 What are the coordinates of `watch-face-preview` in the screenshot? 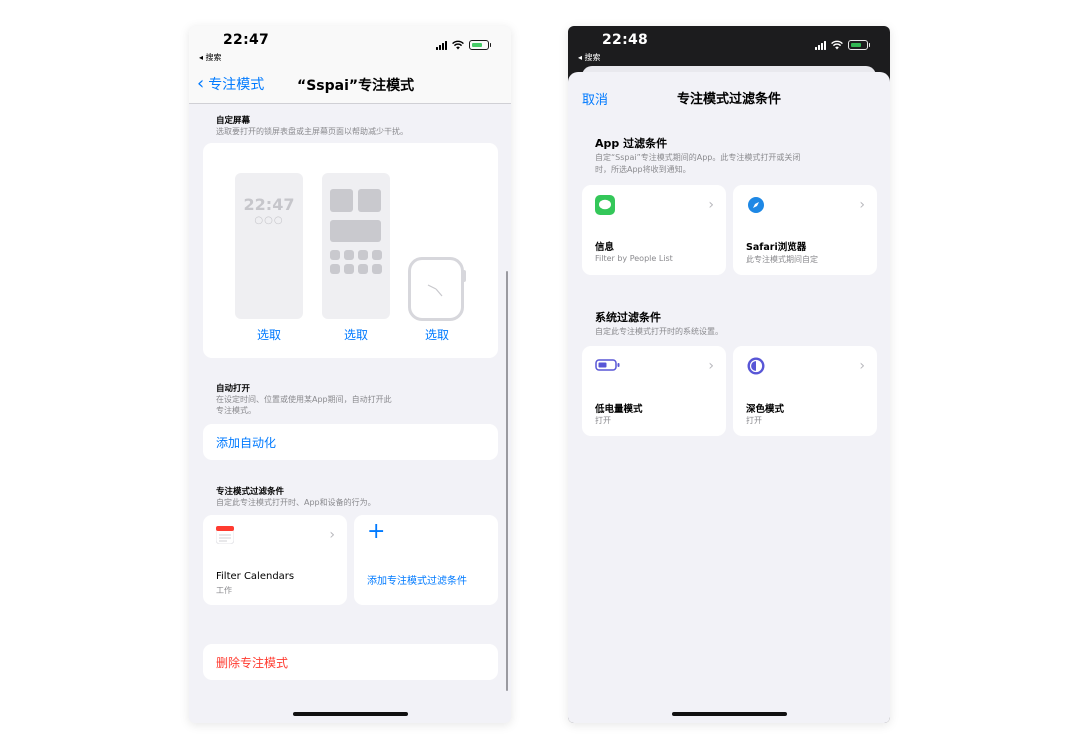 It's located at (436, 289).